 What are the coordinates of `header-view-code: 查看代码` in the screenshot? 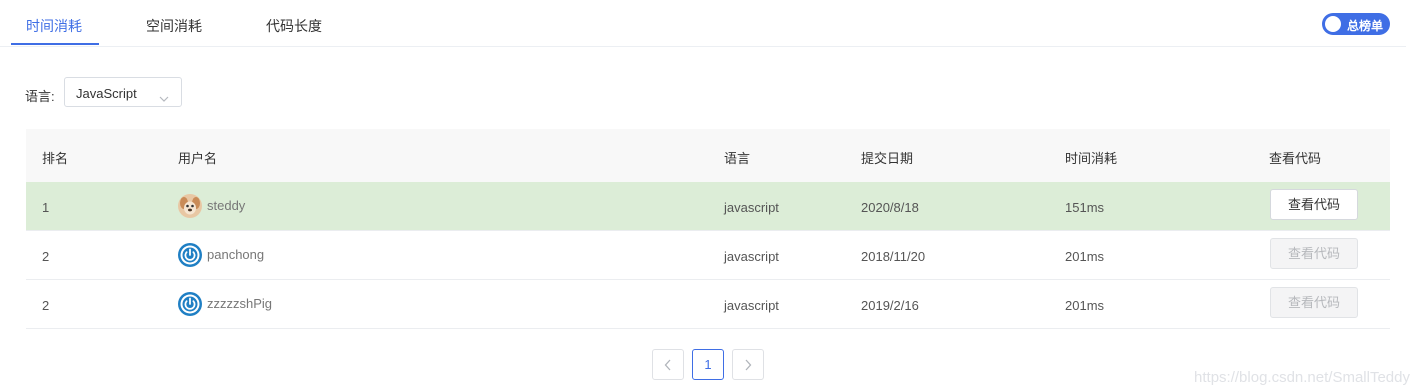 It's located at (1295, 158).